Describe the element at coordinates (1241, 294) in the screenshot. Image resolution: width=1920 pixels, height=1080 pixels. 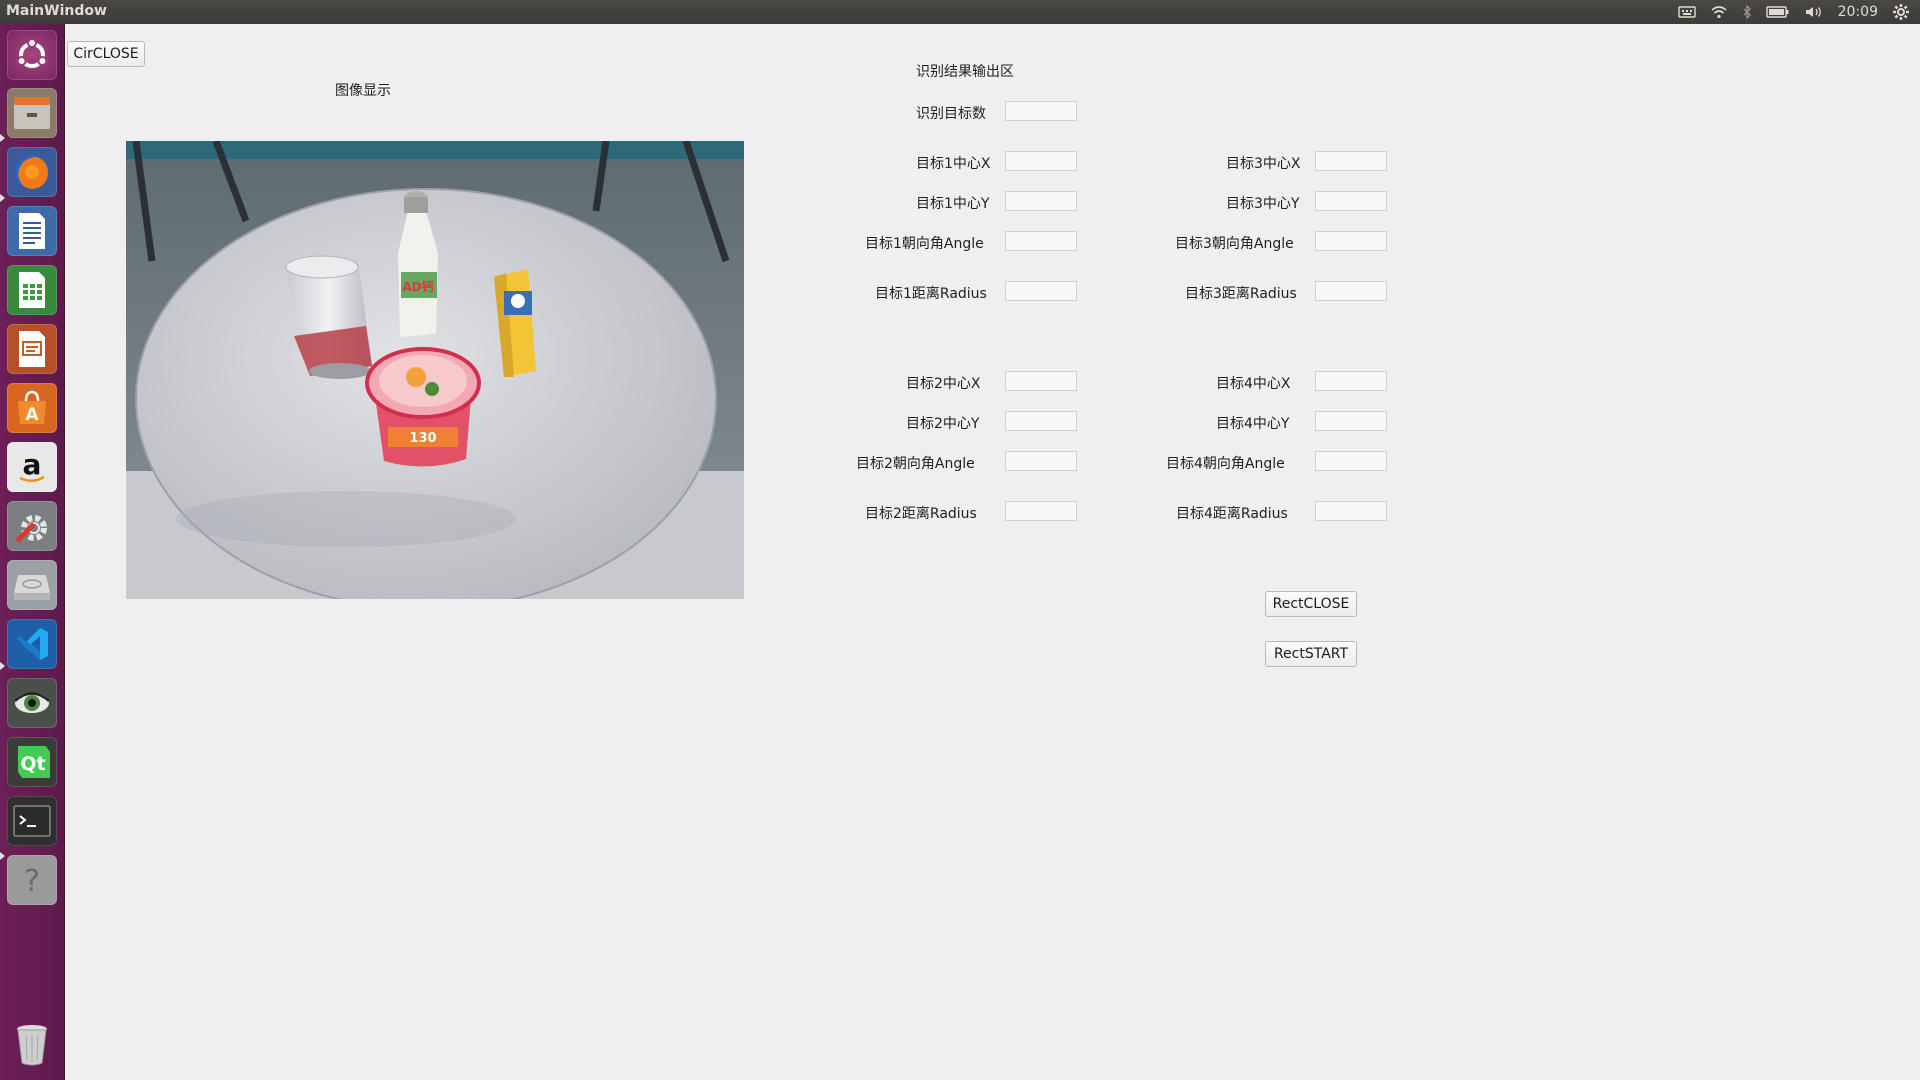
I see `target3-radius-label: 目标3距离Radius` at that location.